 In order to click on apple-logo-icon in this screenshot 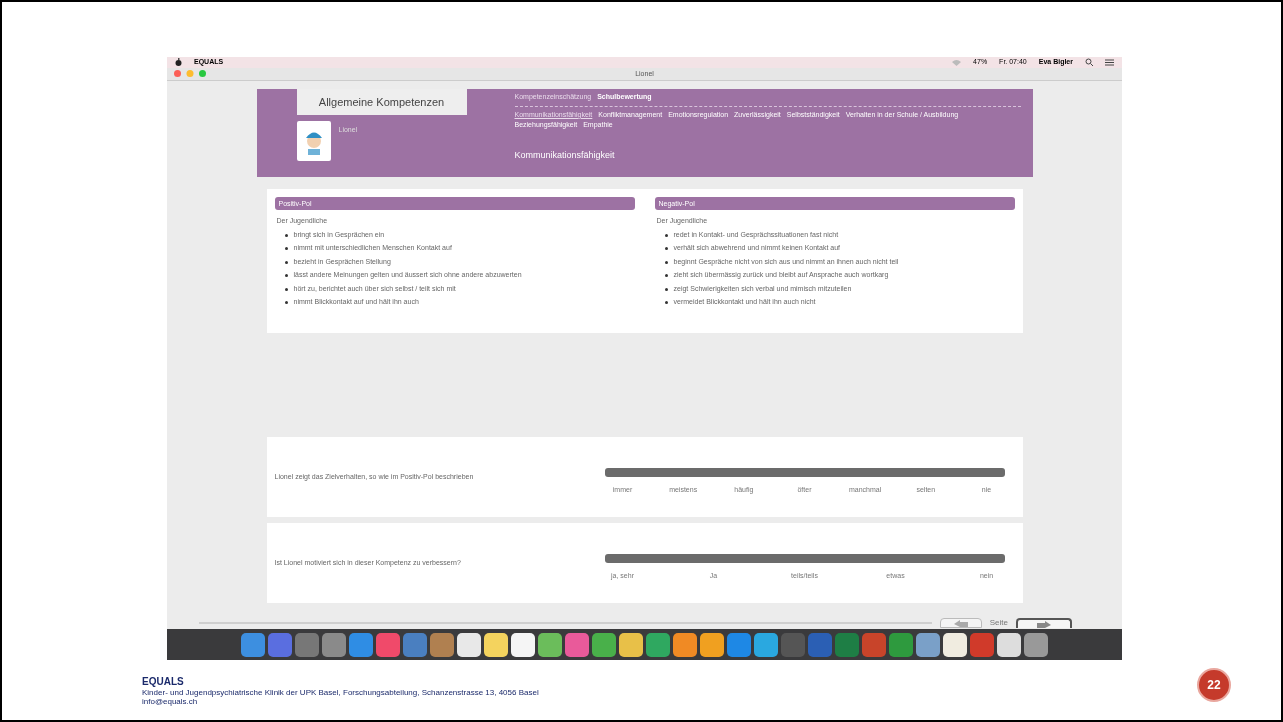, I will do `click(178, 62)`.